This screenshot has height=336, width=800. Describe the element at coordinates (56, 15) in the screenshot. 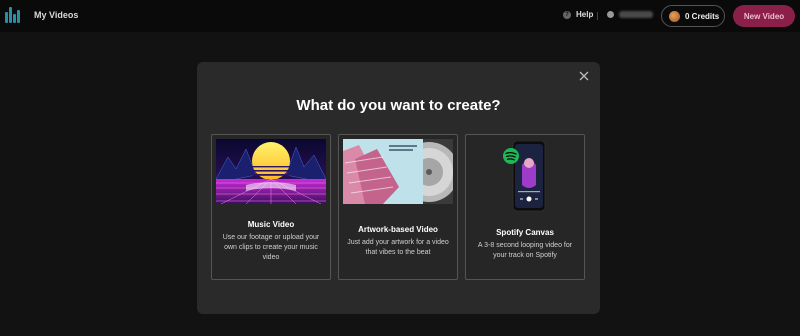

I see `page-title: My Videos` at that location.